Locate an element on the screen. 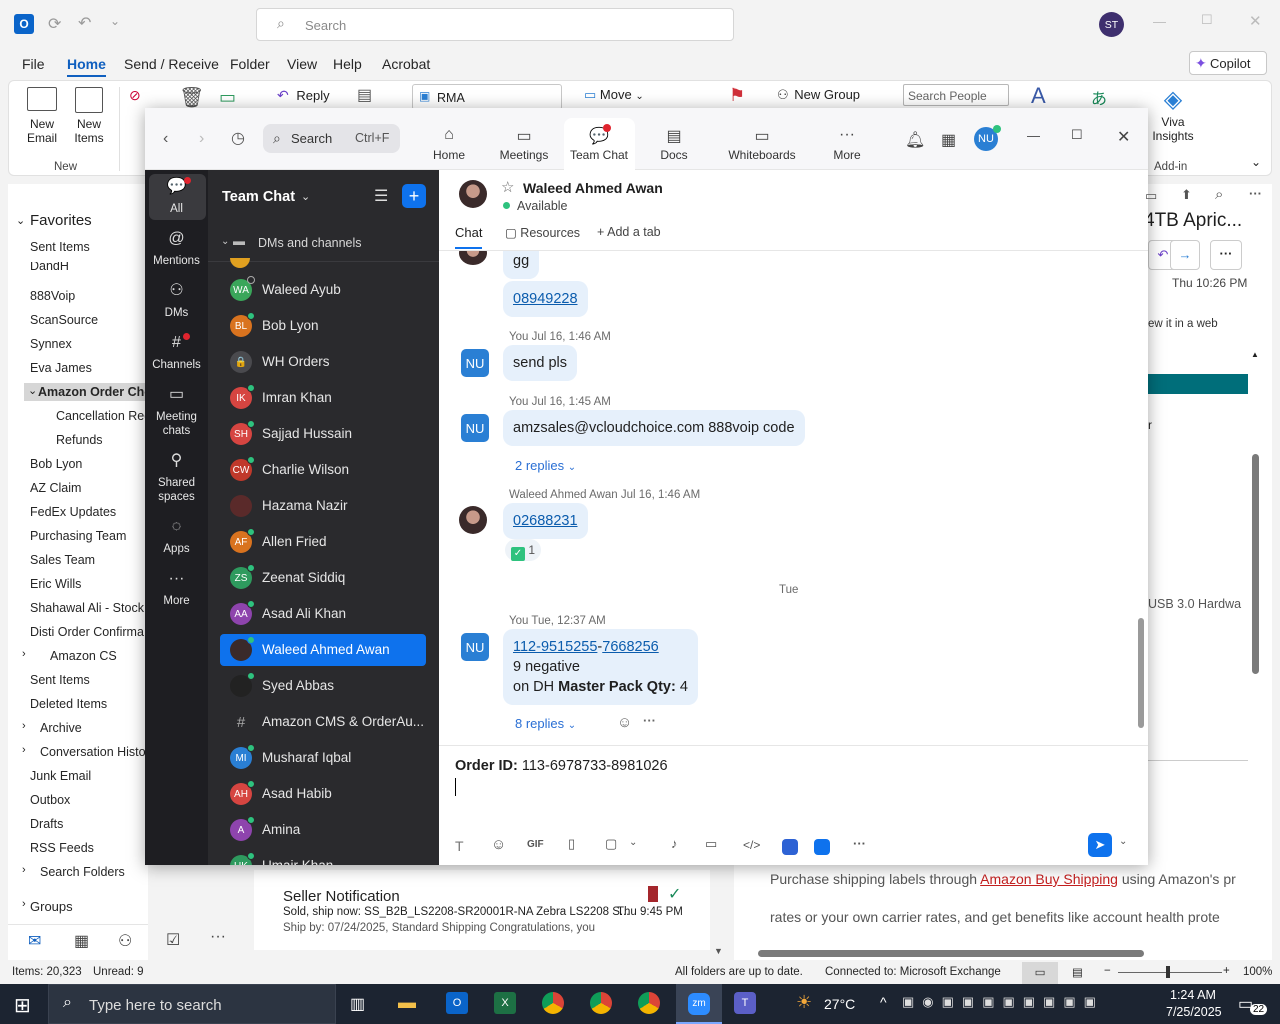 Image resolution: width=1280 pixels, height=1024 pixels. menu-send-receive: Send / Receive is located at coordinates (171, 64).